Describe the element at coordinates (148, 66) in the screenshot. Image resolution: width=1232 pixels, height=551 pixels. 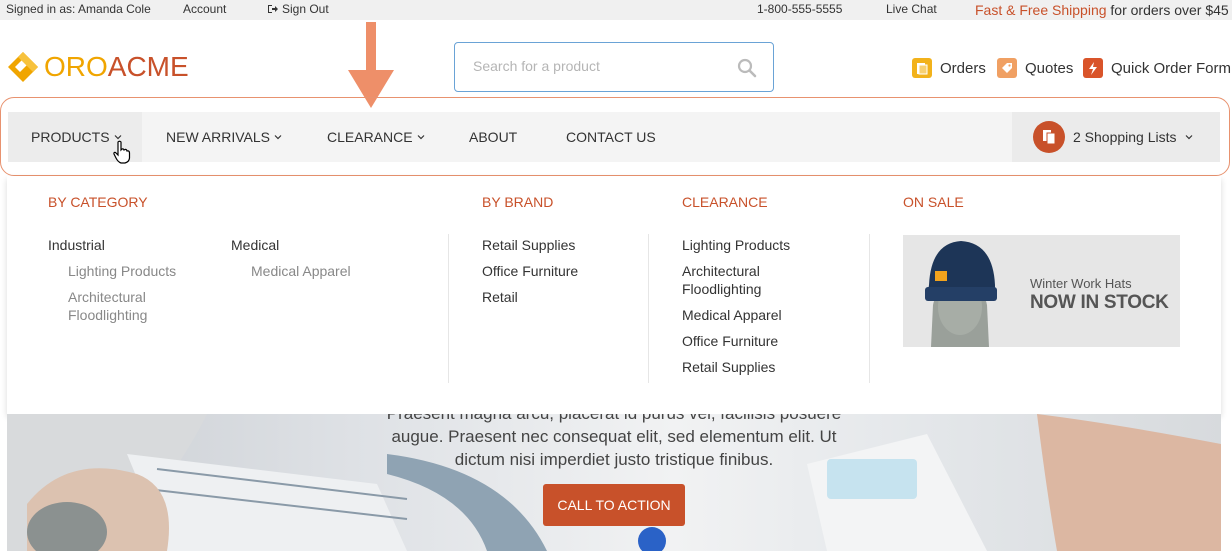
I see `logo-acme: ACME` at that location.